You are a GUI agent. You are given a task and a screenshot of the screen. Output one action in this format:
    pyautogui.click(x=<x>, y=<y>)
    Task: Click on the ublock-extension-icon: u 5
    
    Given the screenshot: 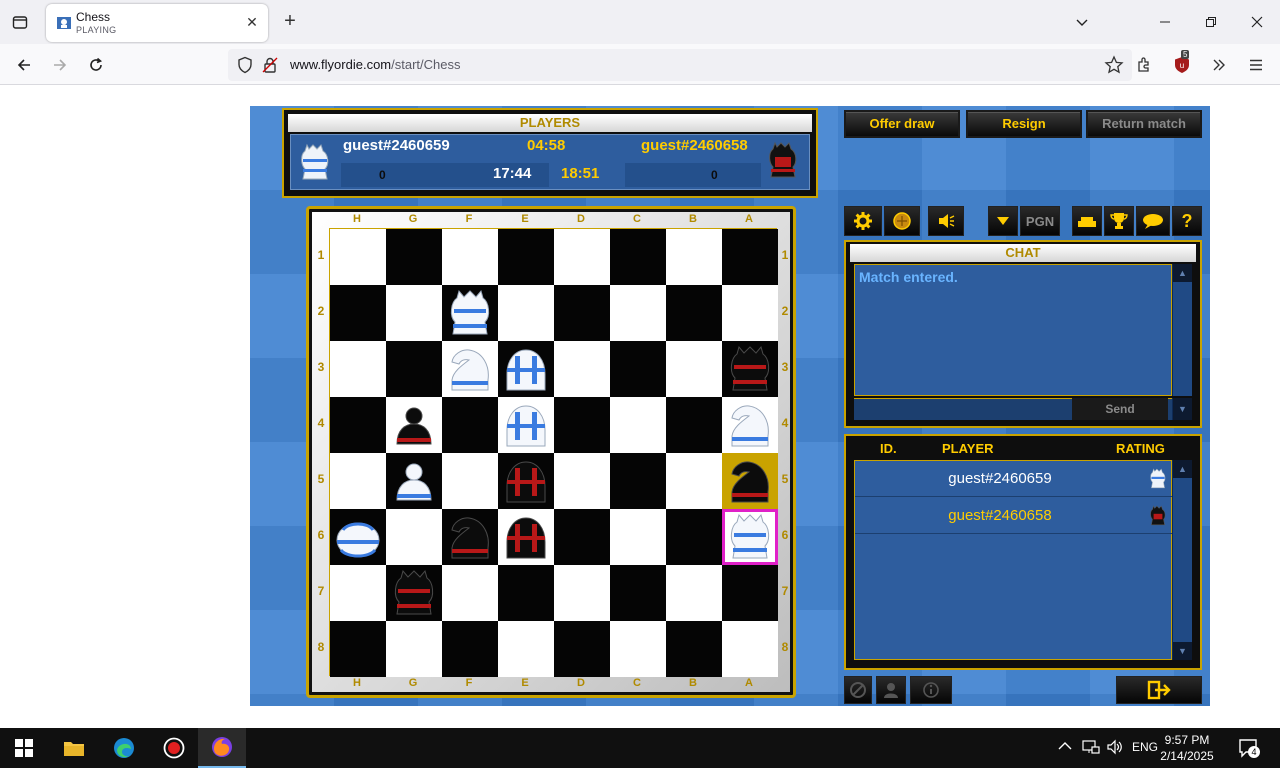 What is the action you would take?
    pyautogui.click(x=1182, y=64)
    